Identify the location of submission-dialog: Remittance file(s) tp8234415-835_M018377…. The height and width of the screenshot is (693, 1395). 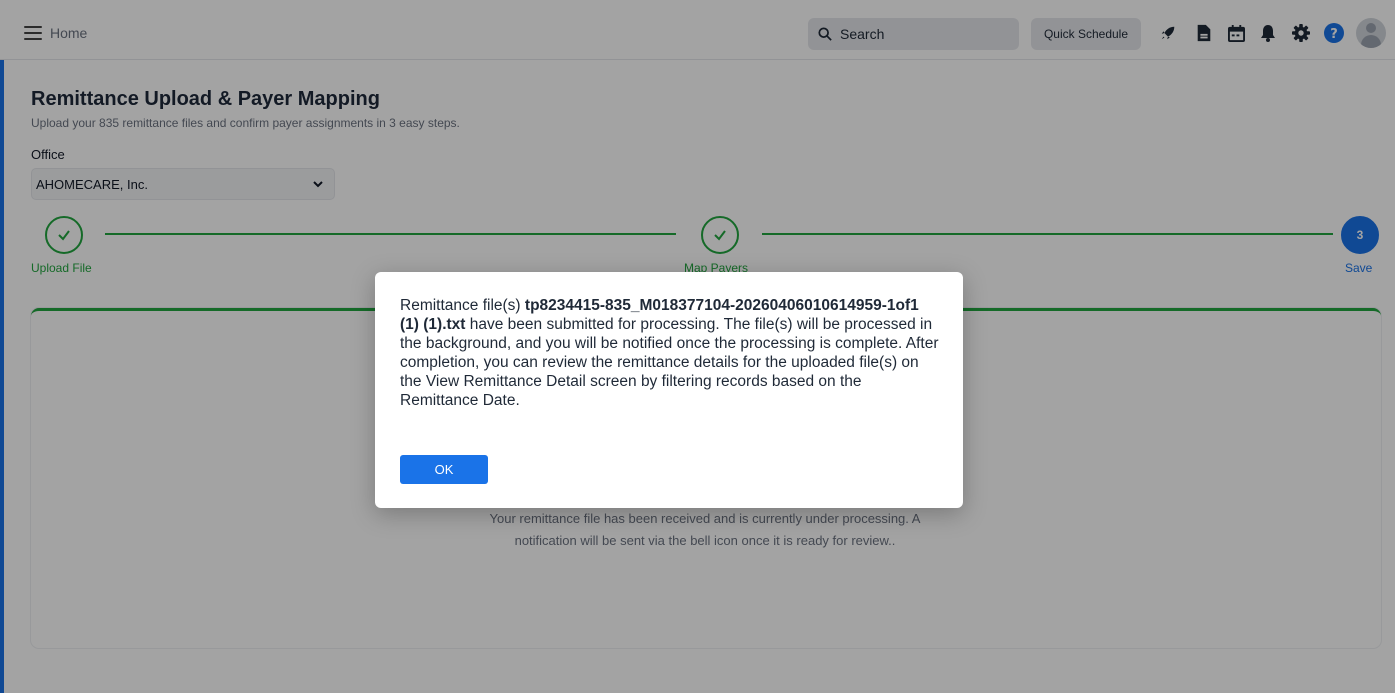
(669, 390).